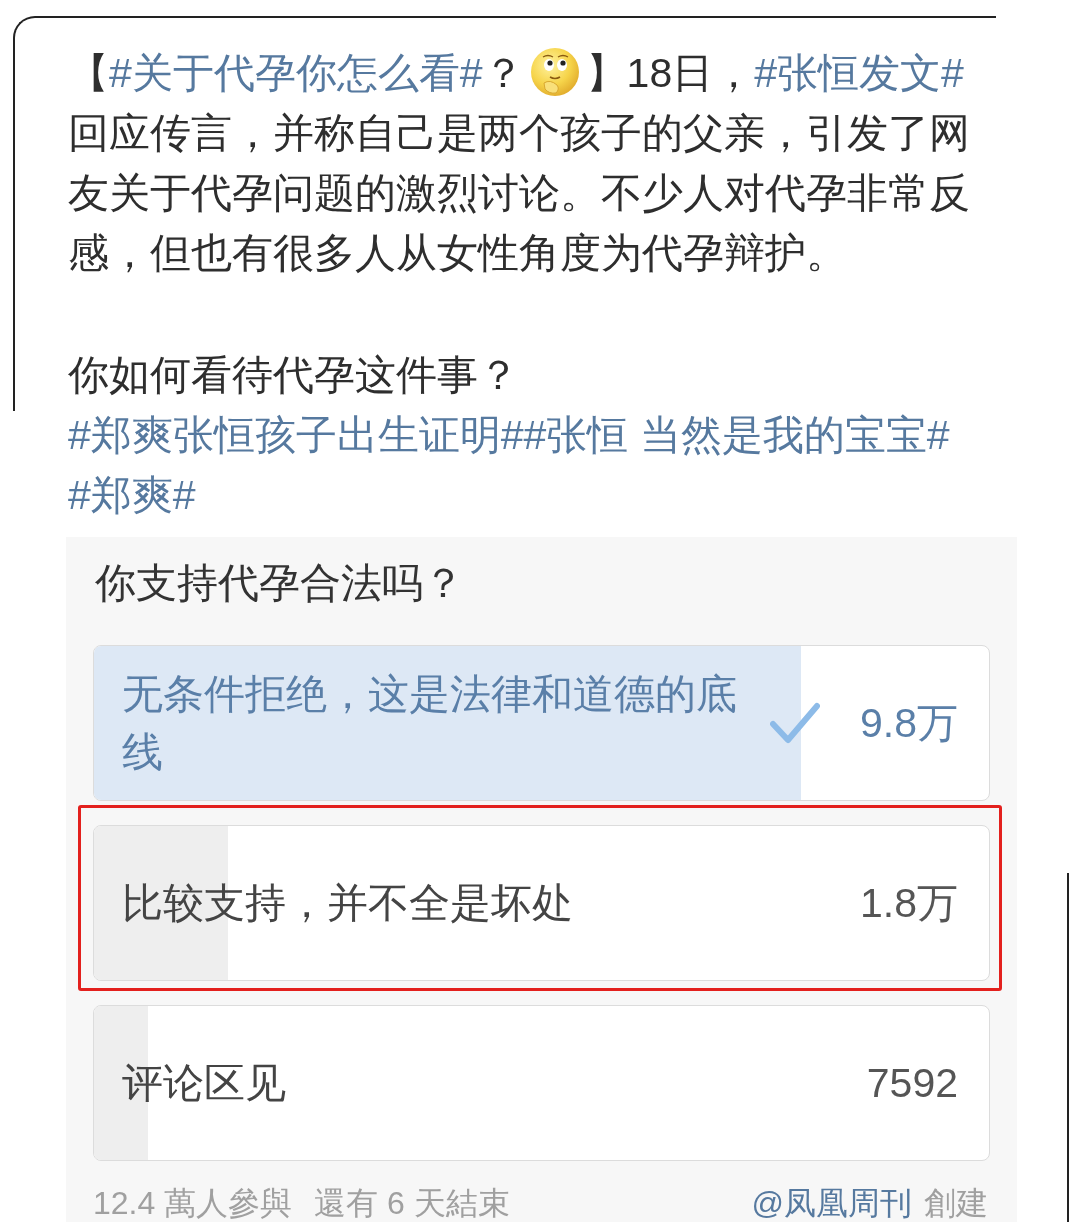  I want to click on hashtag-link: #郑爽#, so click(132, 495).